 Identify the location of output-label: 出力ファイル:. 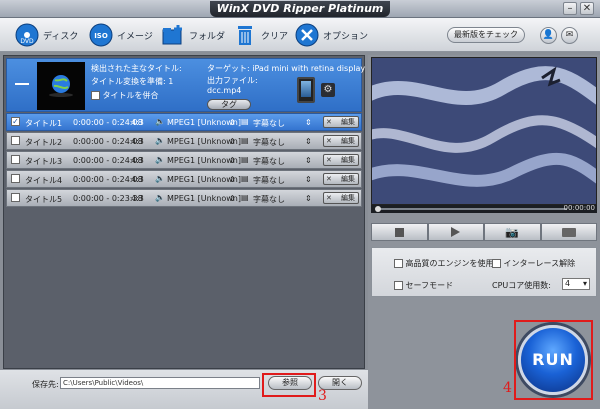
(232, 80).